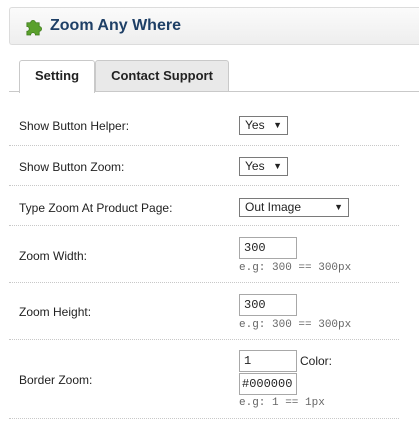 This screenshot has height=443, width=419. What do you see at coordinates (55, 312) in the screenshot?
I see `zoom-height-label: Zoom Height:` at bounding box center [55, 312].